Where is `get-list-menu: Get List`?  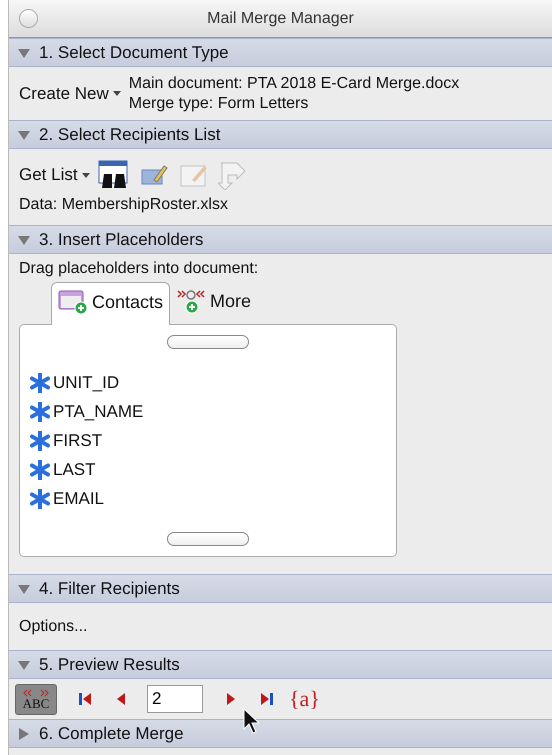 get-list-menu: Get List is located at coordinates (54, 175).